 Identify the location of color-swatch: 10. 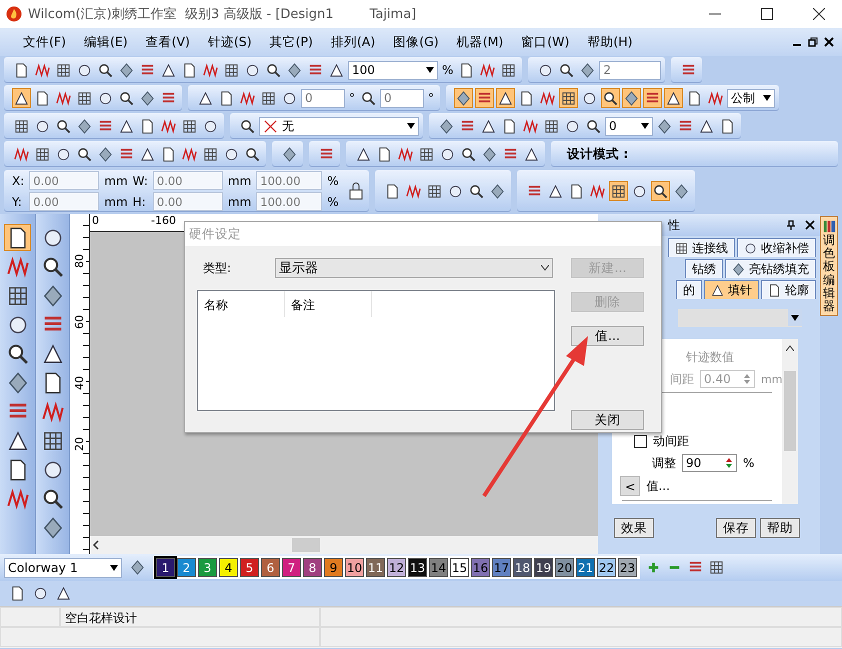
(354, 567).